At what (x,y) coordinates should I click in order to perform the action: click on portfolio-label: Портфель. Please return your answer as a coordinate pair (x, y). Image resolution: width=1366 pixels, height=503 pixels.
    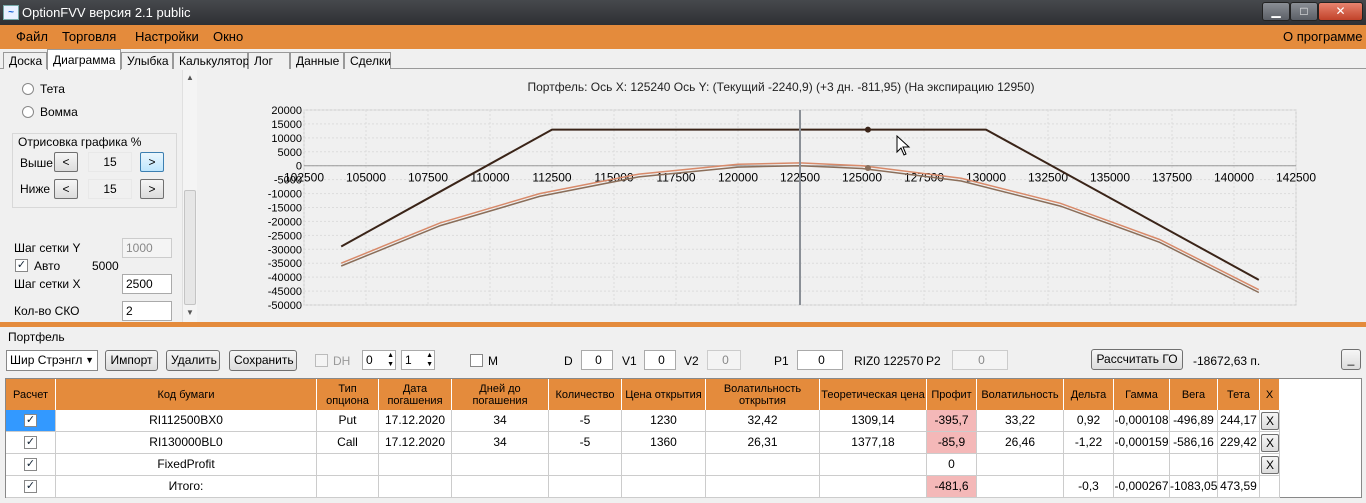
    Looking at the image, I should click on (36, 337).